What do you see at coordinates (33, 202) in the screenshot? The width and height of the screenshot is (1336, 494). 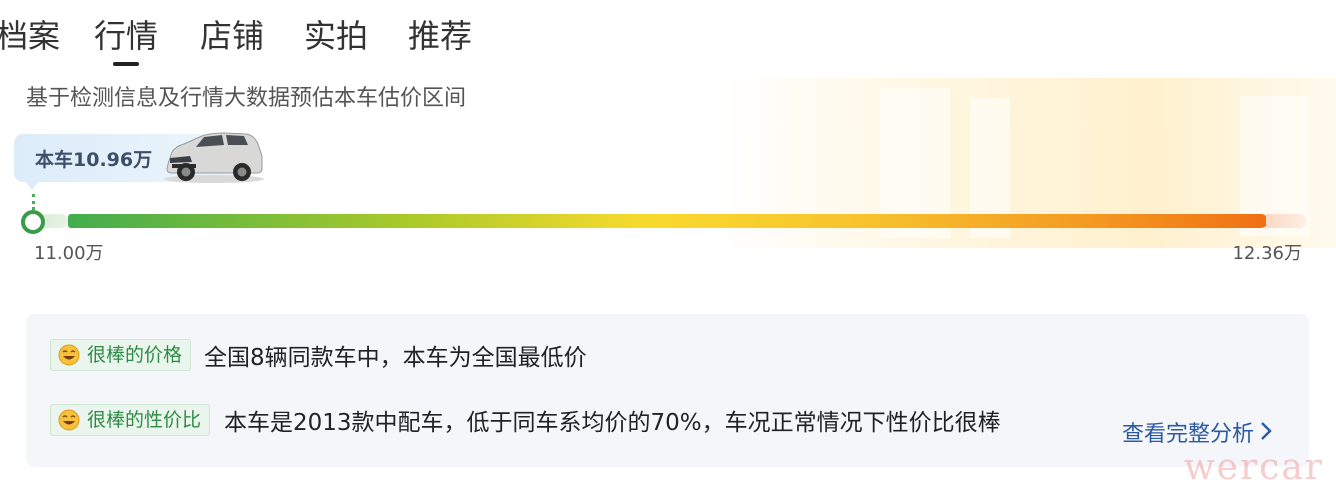 I see `price-pointer-line` at bounding box center [33, 202].